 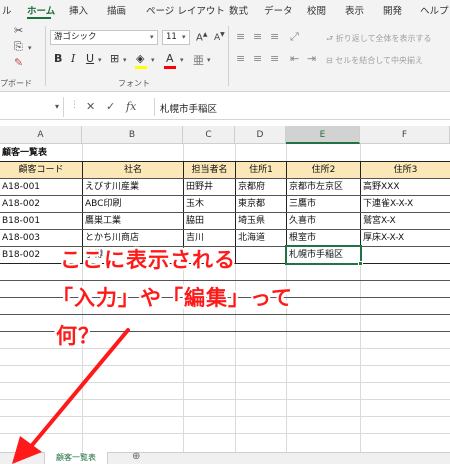 I want to click on header-cell: 顧客コード, so click(x=41, y=170).